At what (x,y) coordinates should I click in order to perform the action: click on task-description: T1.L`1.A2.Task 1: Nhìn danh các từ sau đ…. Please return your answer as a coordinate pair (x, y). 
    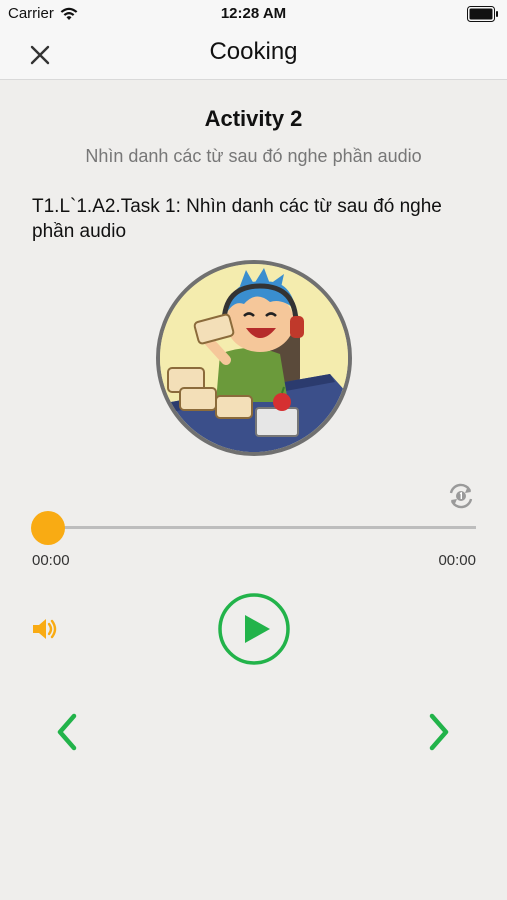
    Looking at the image, I should click on (237, 219).